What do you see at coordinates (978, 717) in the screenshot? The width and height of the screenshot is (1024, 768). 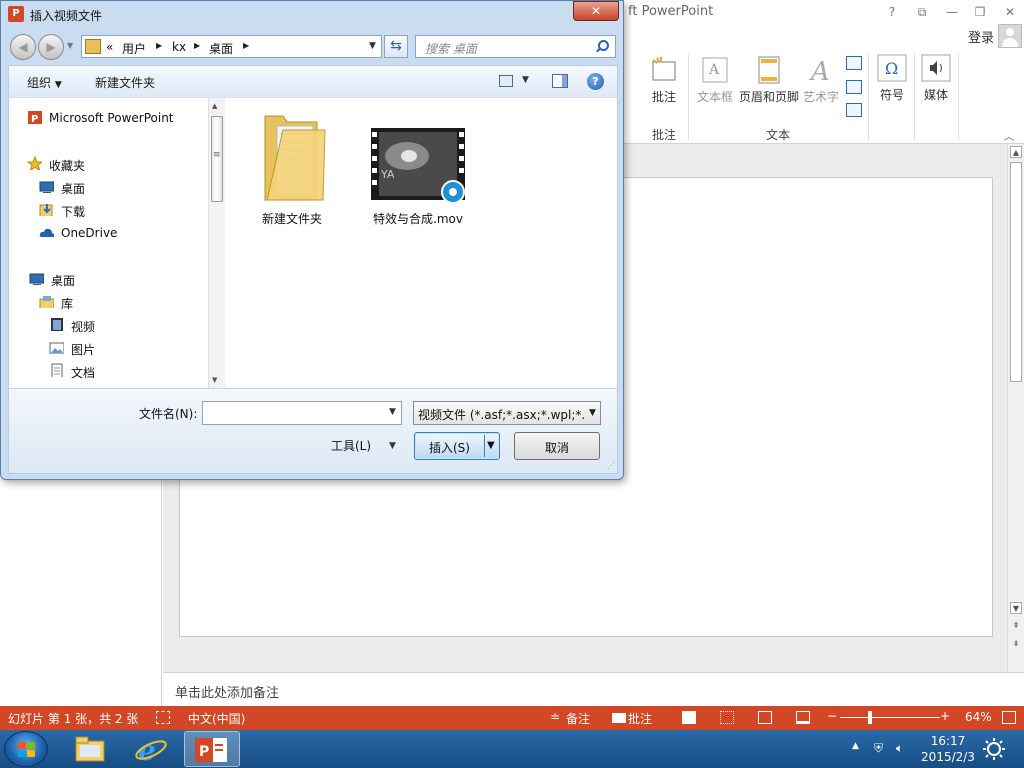 I see `zoom-level: 64%` at bounding box center [978, 717].